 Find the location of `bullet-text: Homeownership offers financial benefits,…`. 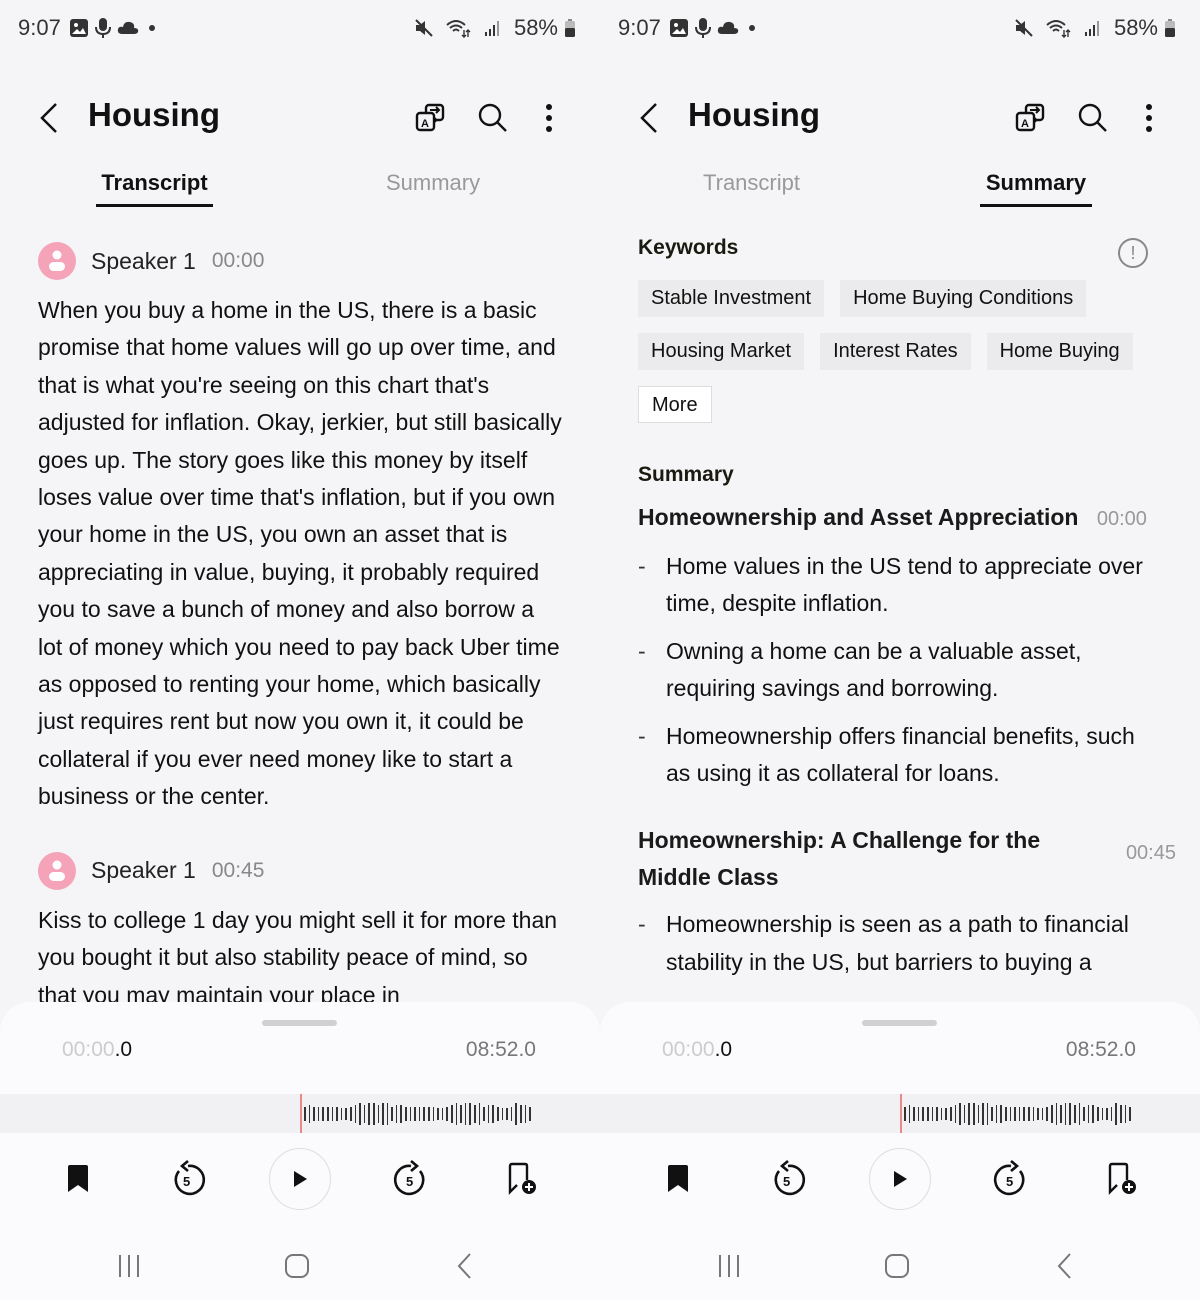

bullet-text: Homeownership offers financial benefits,… is located at coordinates (900, 754).